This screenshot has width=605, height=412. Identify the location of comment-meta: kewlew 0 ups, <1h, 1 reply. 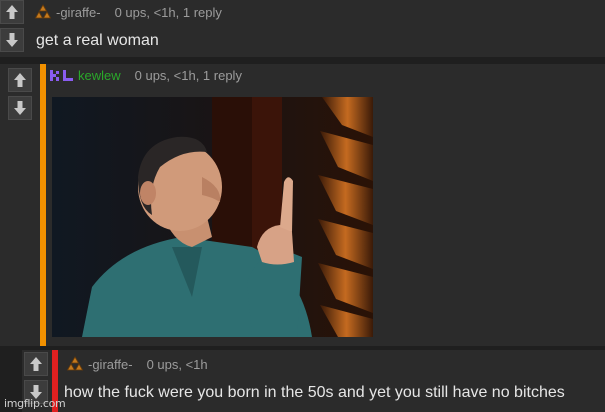
(146, 75).